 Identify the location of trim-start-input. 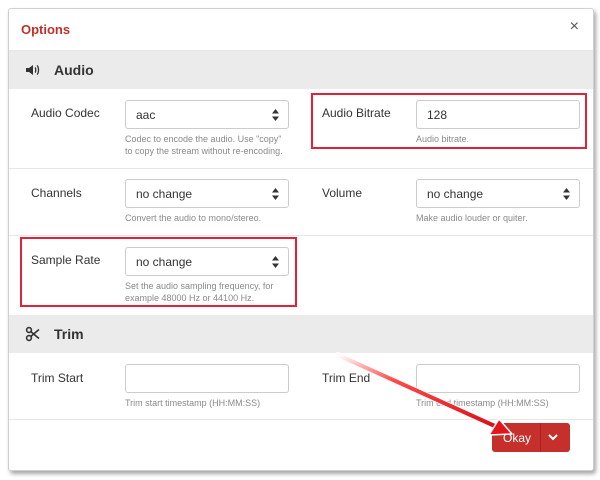
(207, 378).